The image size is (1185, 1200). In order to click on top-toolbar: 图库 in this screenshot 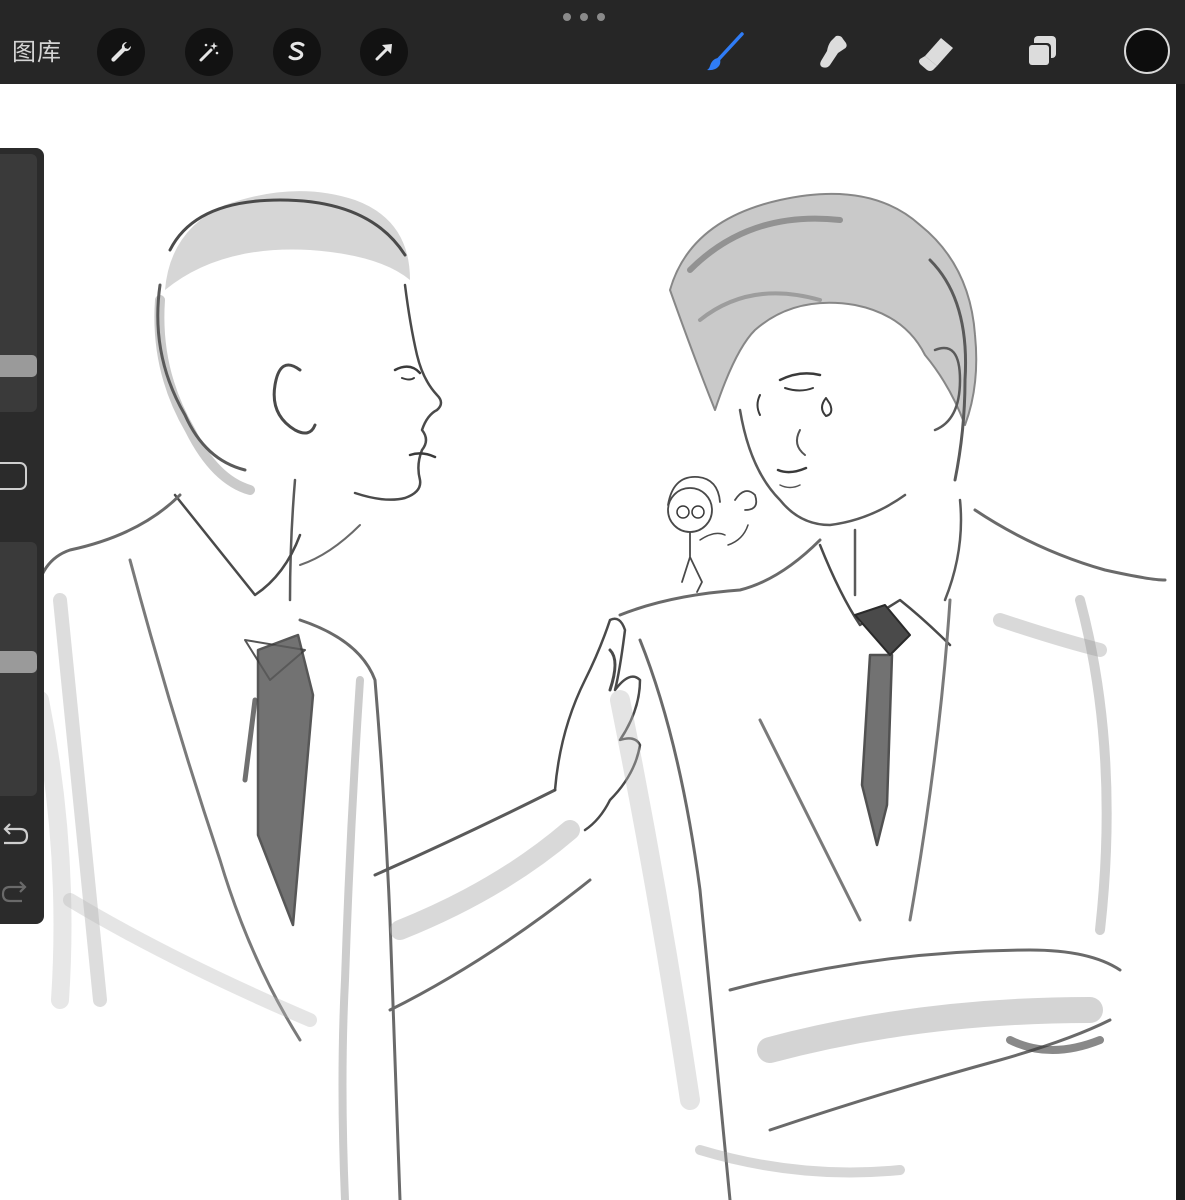, I will do `click(592, 42)`.